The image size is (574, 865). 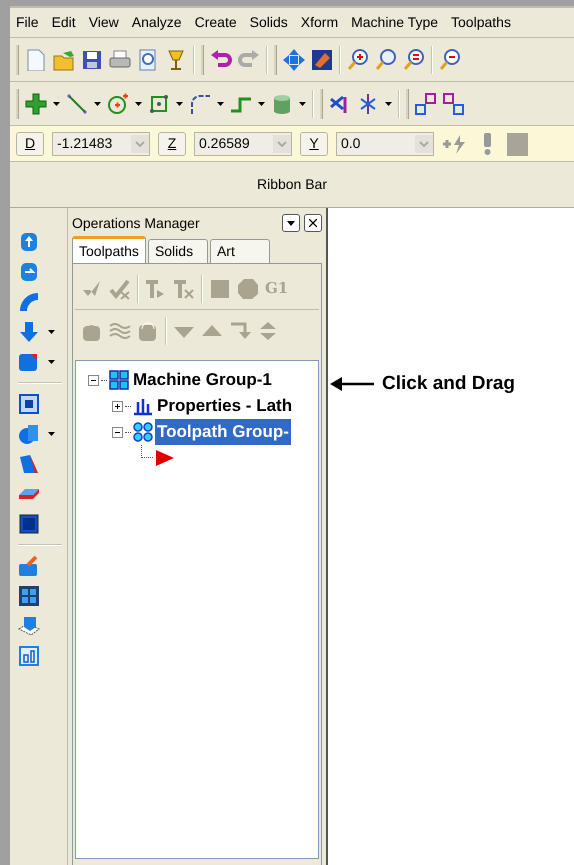 I want to click on axis-button: Y, so click(x=314, y=144).